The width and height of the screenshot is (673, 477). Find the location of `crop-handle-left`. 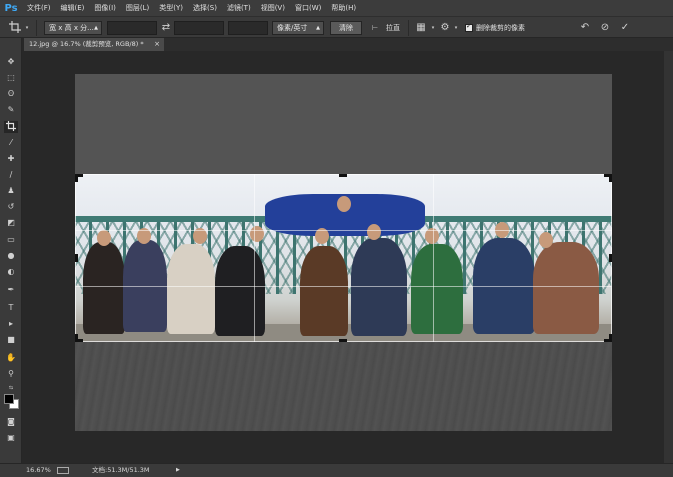

crop-handle-left is located at coordinates (76, 258).